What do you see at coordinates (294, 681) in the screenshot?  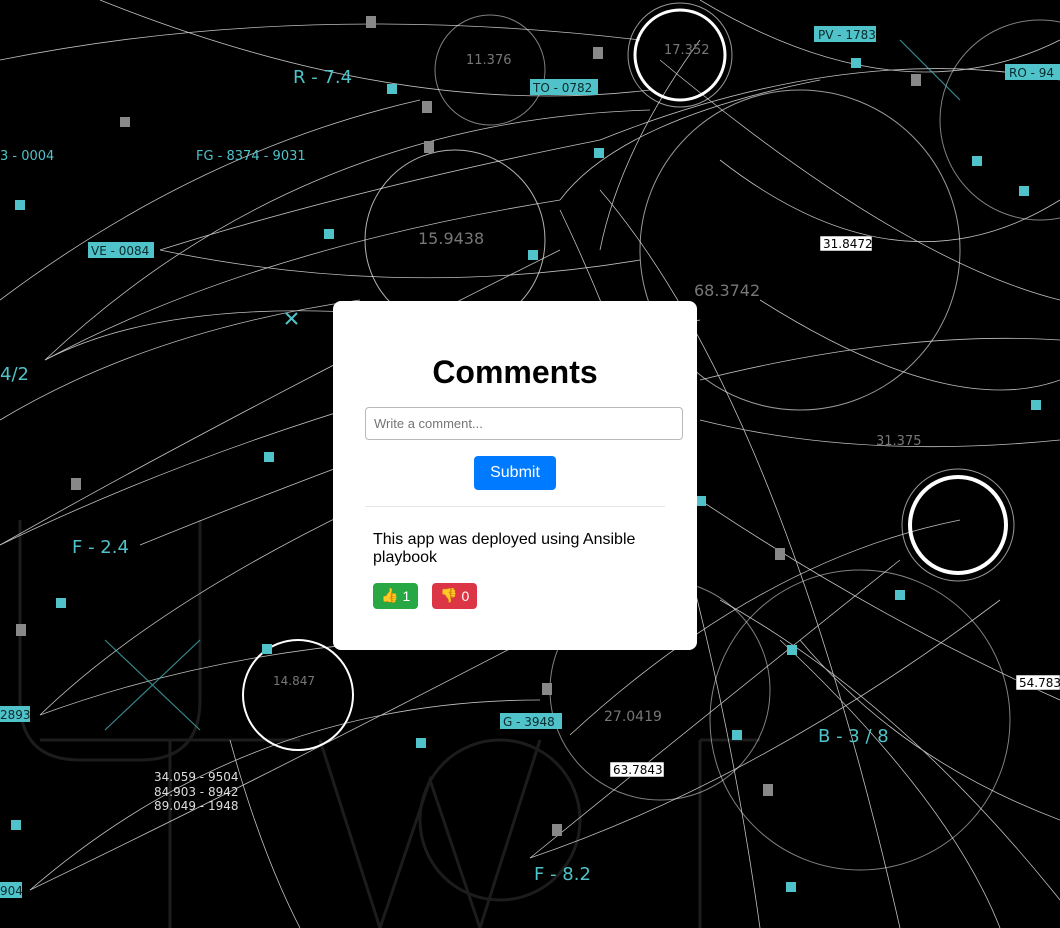 I see `svg-text: 14.847` at bounding box center [294, 681].